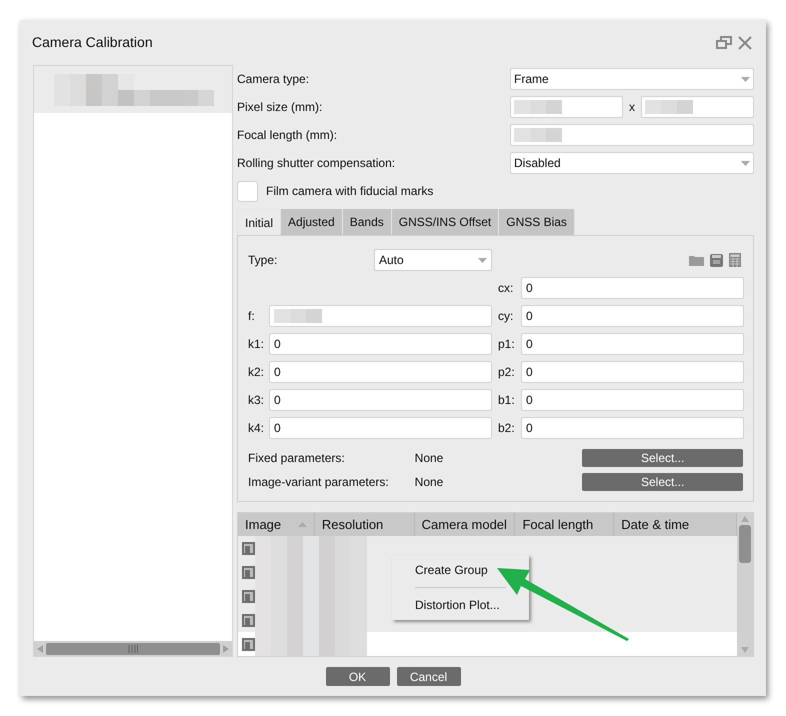  What do you see at coordinates (350, 191) in the screenshot?
I see `checkbox-label: Film camera with fiducial marks` at bounding box center [350, 191].